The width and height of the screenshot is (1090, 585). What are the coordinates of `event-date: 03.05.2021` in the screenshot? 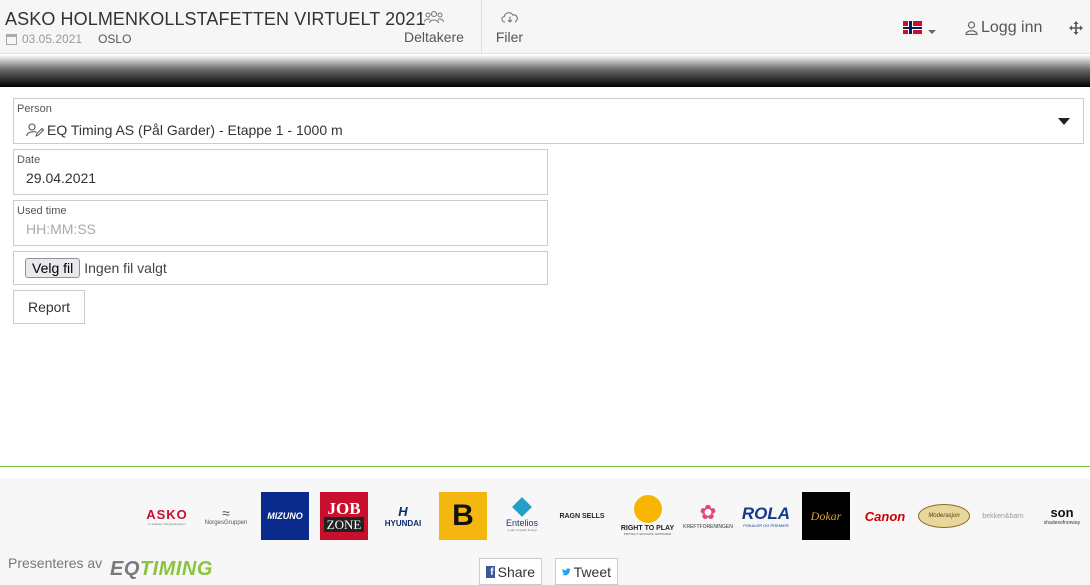 It's located at (52, 39).